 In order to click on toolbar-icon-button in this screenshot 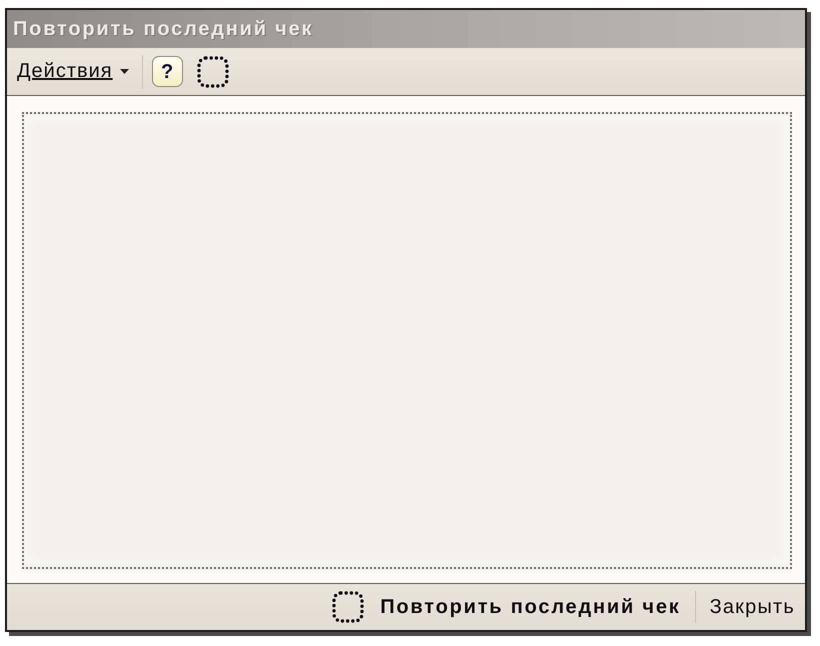, I will do `click(212, 72)`.